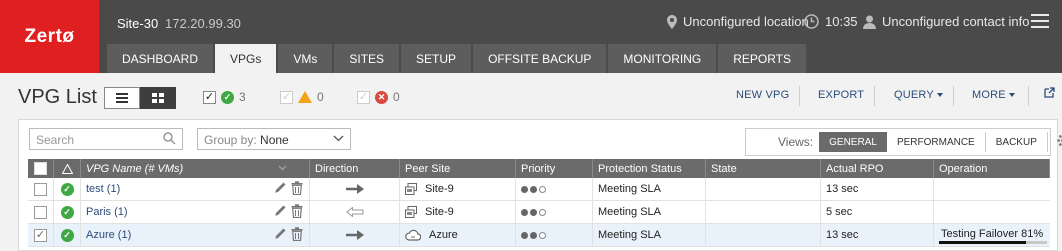  I want to click on hamburger-menu-icon, so click(1040, 21).